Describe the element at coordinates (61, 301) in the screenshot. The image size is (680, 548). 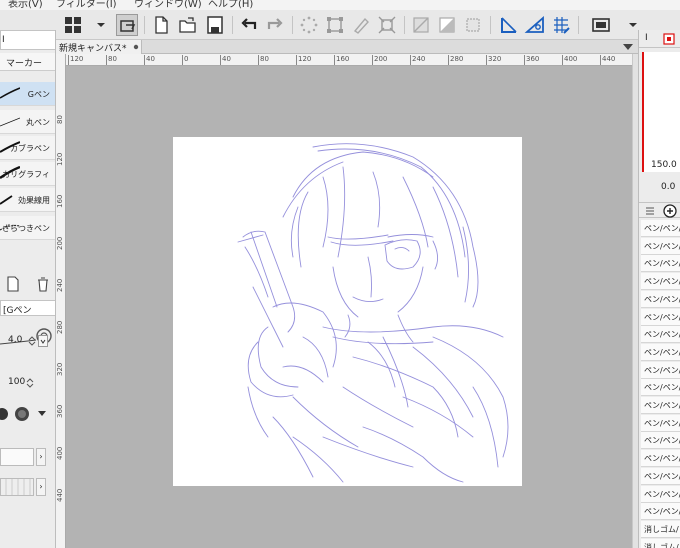
I see `vertical-ruler: 80 120 160 200 240 280 320 360 400 440` at that location.